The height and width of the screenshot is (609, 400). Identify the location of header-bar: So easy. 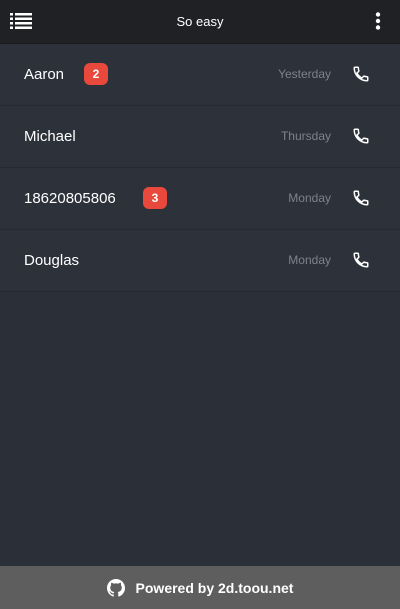
(200, 22).